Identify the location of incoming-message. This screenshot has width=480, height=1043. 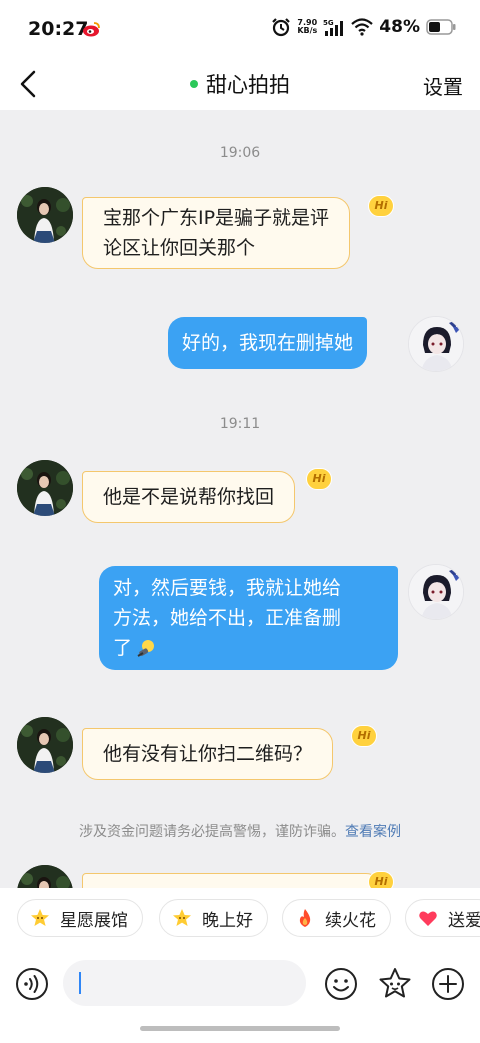
(232, 880).